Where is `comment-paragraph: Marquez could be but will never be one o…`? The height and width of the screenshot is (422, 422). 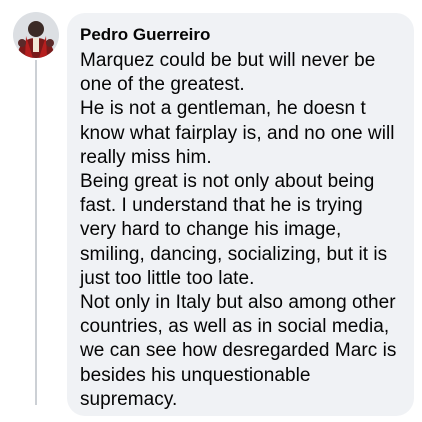
comment-paragraph: Marquez could be but will never be one o… is located at coordinates (228, 73).